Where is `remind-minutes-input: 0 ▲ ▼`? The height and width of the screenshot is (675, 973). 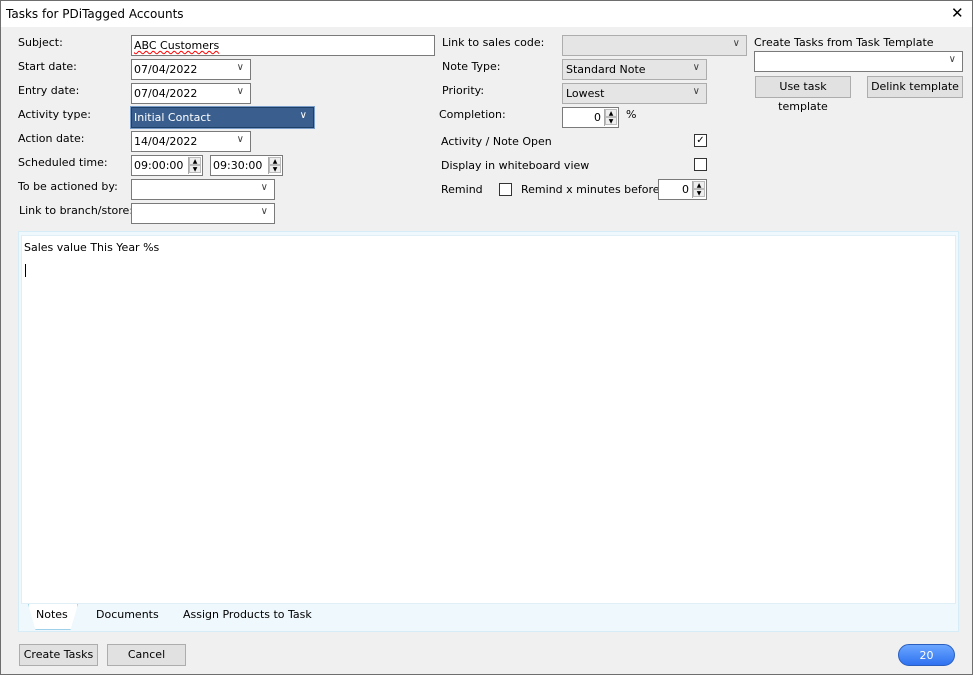
remind-minutes-input: 0 ▲ ▼ is located at coordinates (682, 189).